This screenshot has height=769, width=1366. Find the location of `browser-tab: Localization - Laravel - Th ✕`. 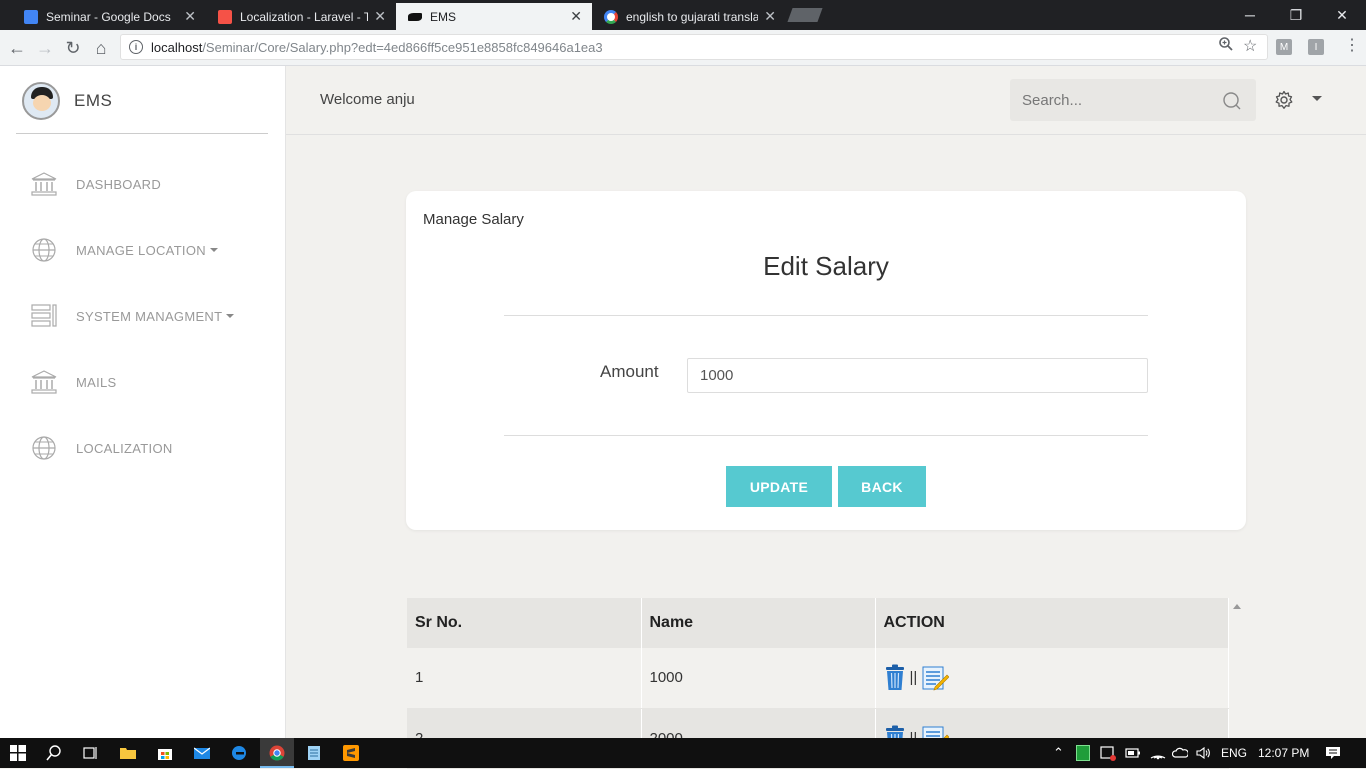

browser-tab: Localization - Laravel - Th ✕ is located at coordinates (301, 16).